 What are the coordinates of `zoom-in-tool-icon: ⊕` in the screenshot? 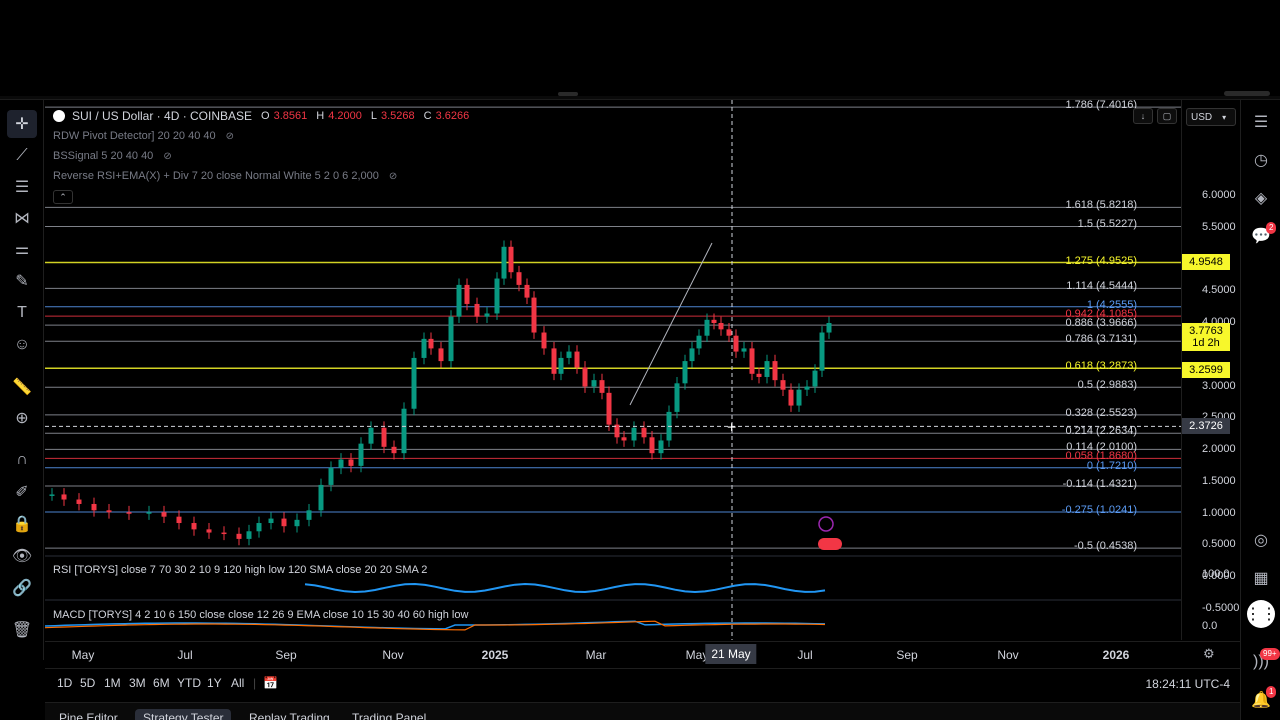 It's located at (22, 418).